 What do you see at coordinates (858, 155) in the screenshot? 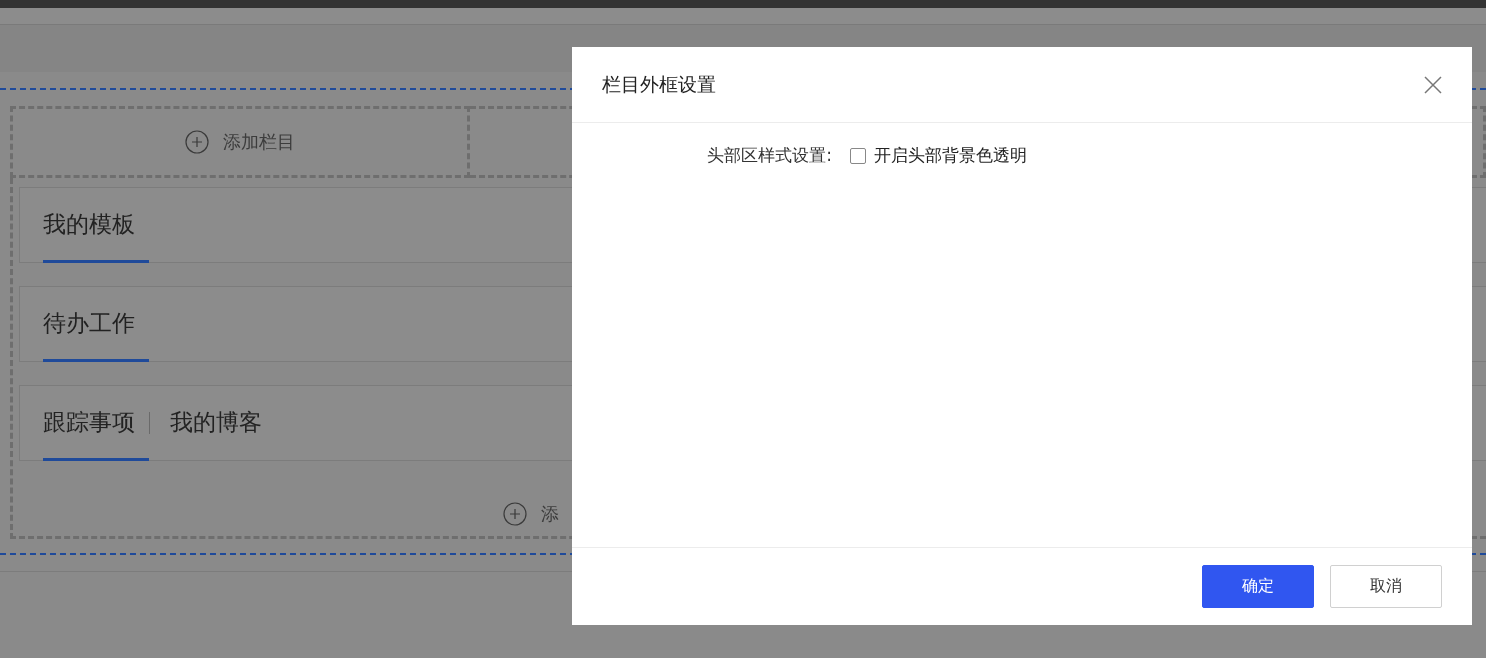
I see `checkbox` at bounding box center [858, 155].